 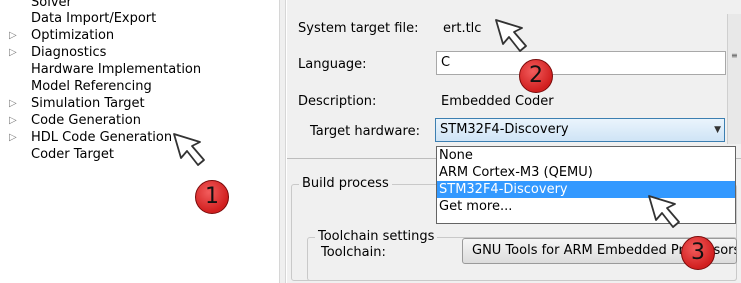 What do you see at coordinates (282, 141) in the screenshot?
I see `pane-splitter` at bounding box center [282, 141].